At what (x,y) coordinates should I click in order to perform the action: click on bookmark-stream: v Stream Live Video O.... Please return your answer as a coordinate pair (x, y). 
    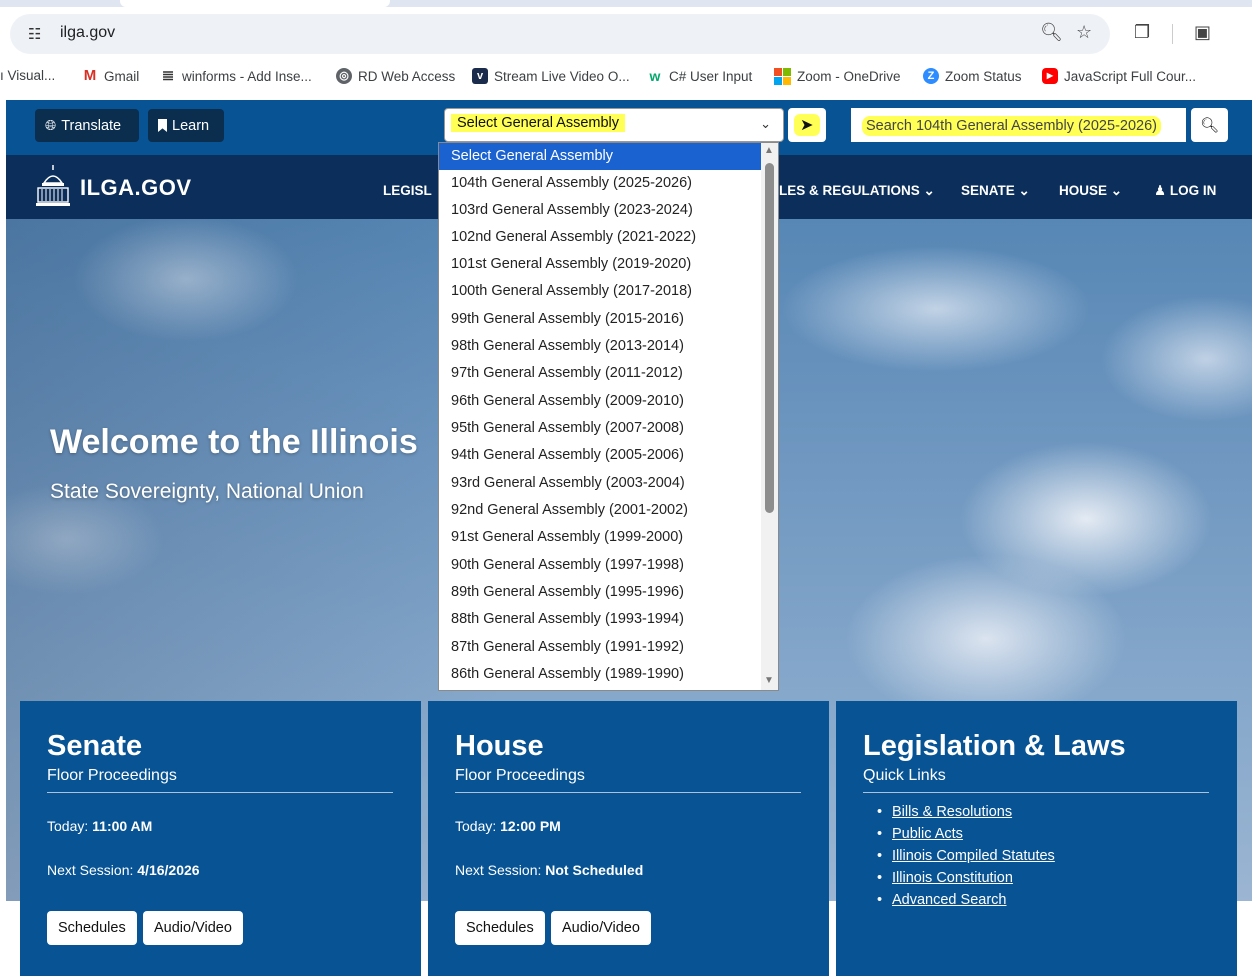
    Looking at the image, I should click on (551, 76).